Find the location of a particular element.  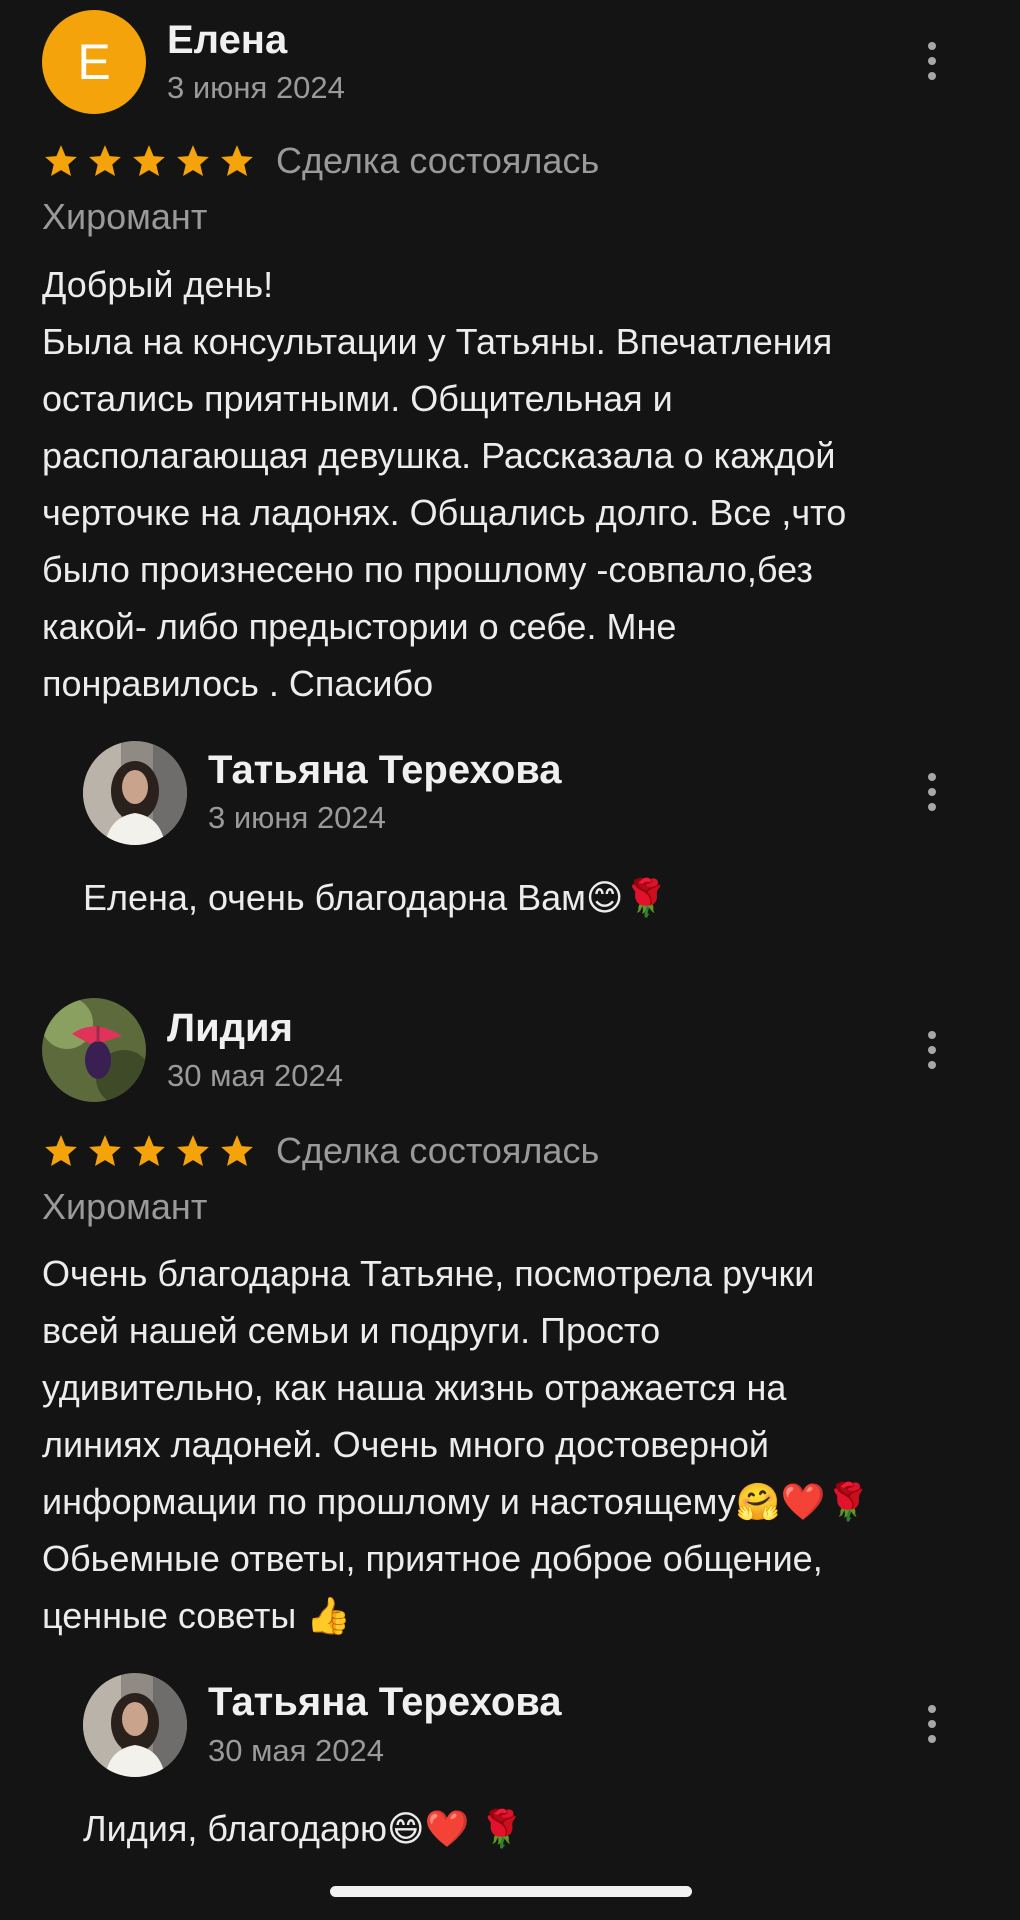

person-avatar-image is located at coordinates (135, 1725).